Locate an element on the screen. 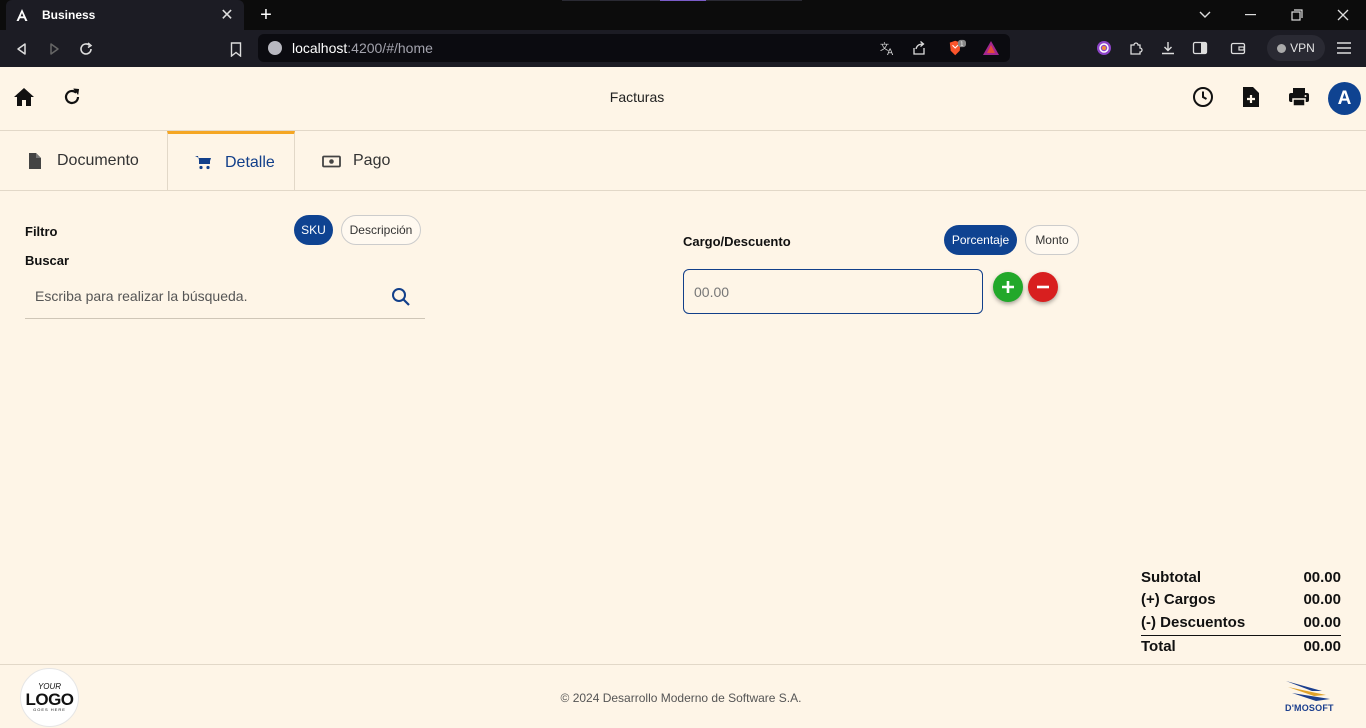  wallet-icon is located at coordinates (1238, 48).